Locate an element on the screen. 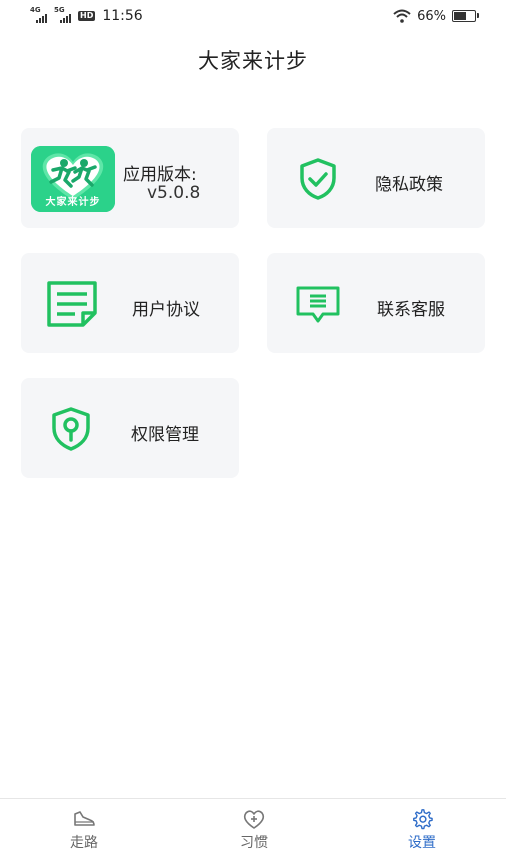 This screenshot has height=852, width=506. nav-item-habit: 习惯 is located at coordinates (254, 825).